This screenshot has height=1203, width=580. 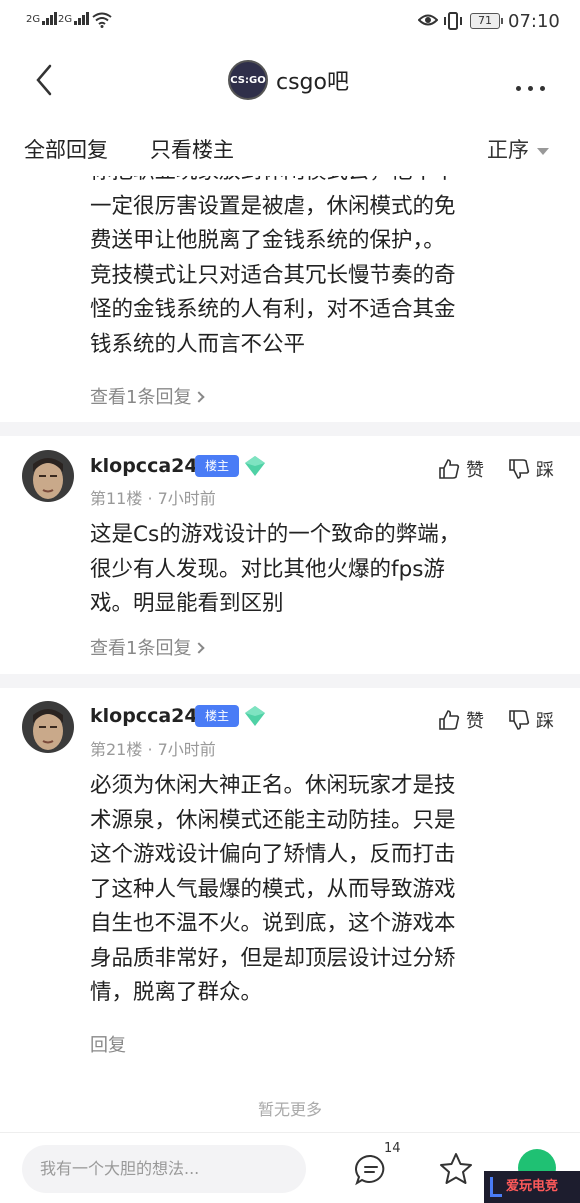 What do you see at coordinates (534, 85) in the screenshot?
I see `more-options-icon` at bounding box center [534, 85].